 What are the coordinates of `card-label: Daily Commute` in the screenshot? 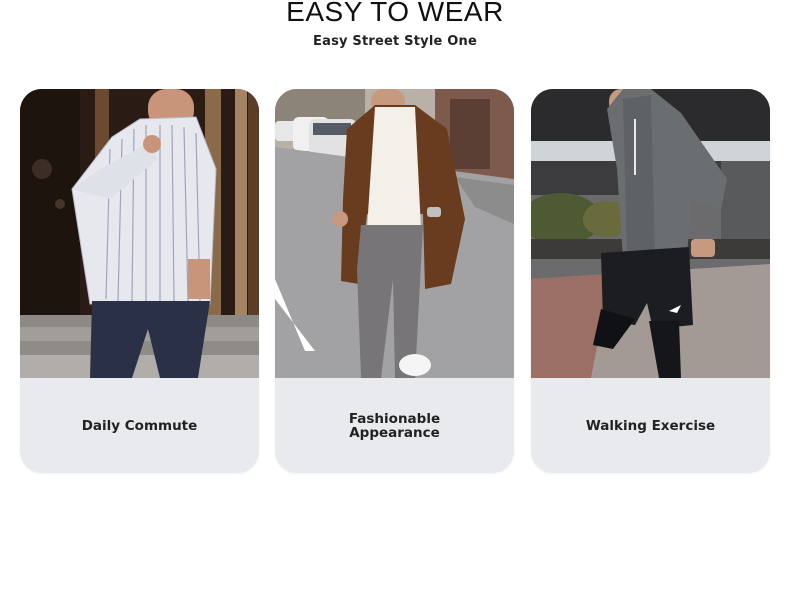 It's located at (139, 425).